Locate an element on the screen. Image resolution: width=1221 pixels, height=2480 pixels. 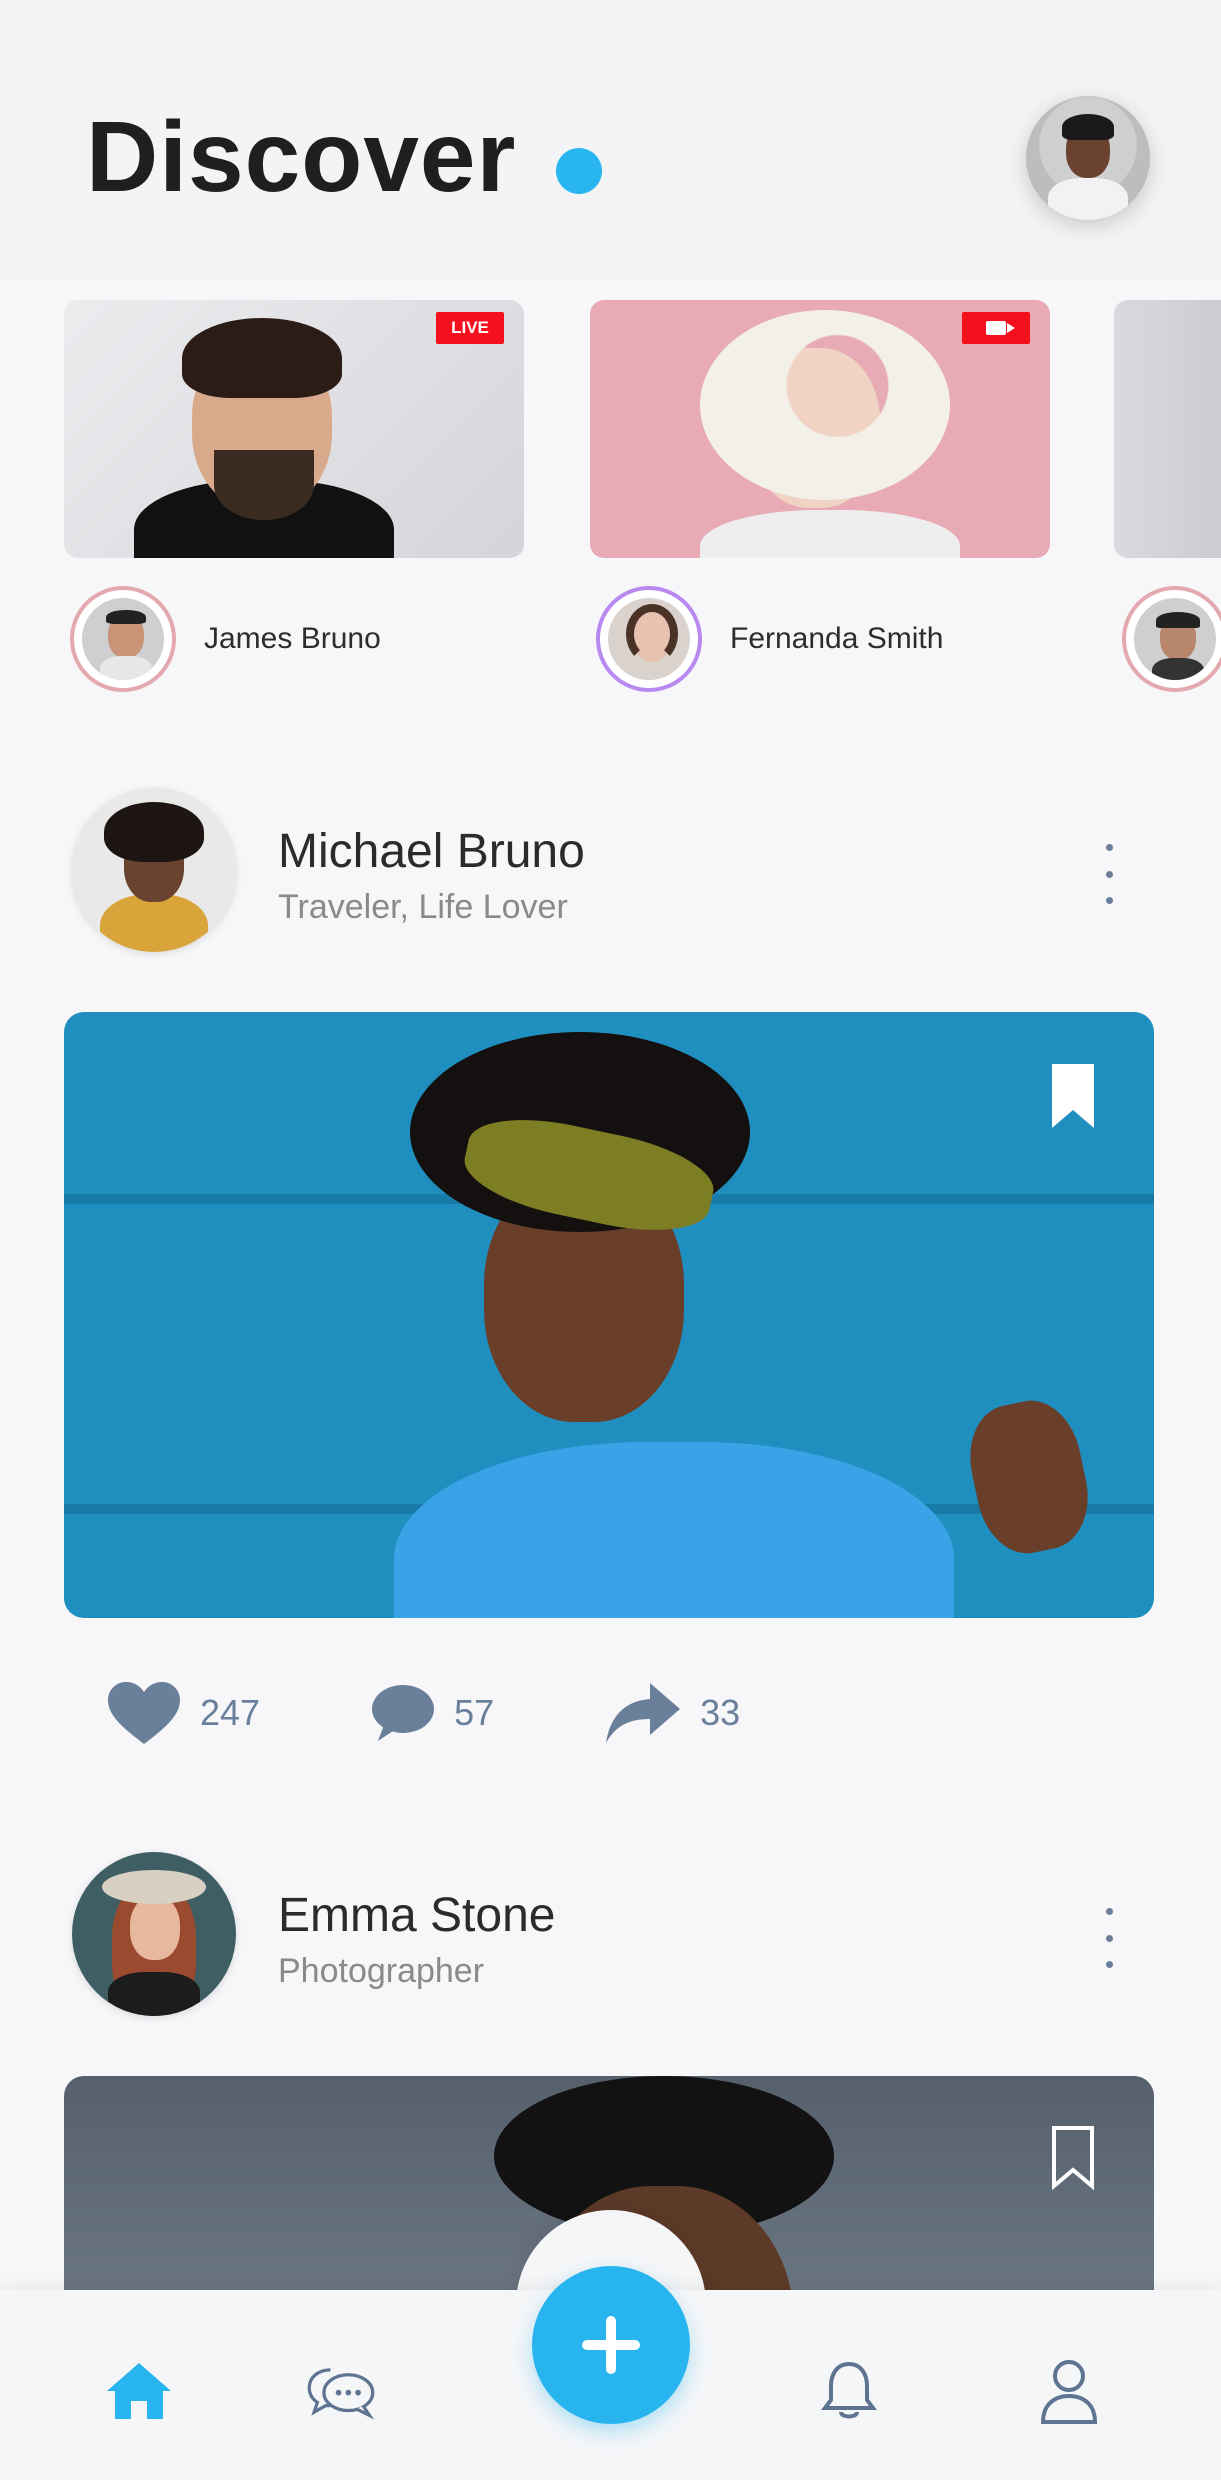
nav-messages is located at coordinates (341, 2391).